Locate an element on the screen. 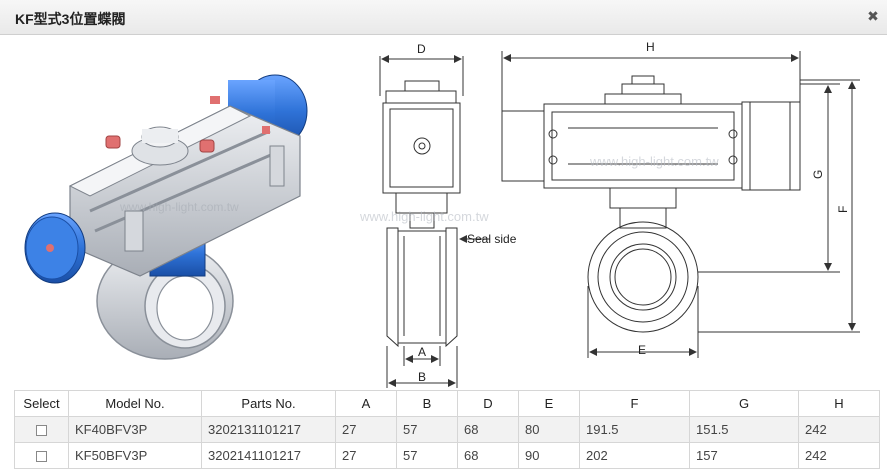  watermark-text: www.high-light.com.tw is located at coordinates (654, 161).